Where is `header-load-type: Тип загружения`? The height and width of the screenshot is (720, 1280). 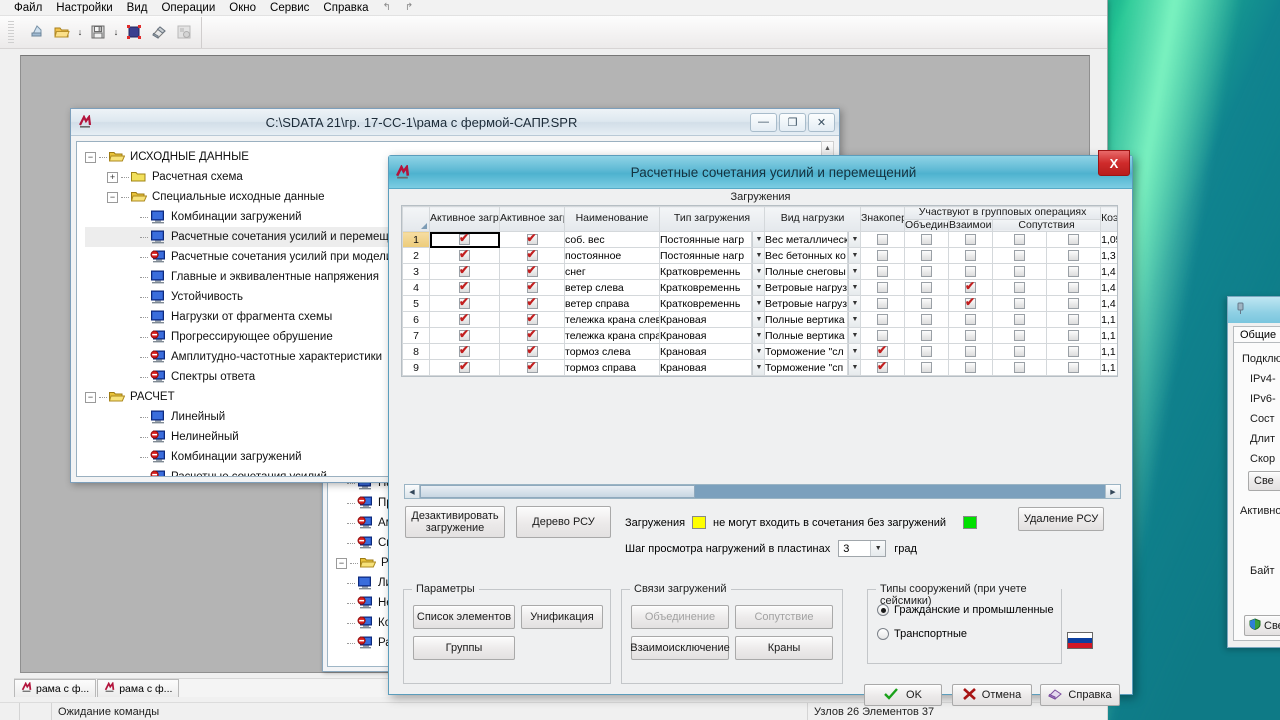
header-load-type: Тип загружения is located at coordinates (712, 219).